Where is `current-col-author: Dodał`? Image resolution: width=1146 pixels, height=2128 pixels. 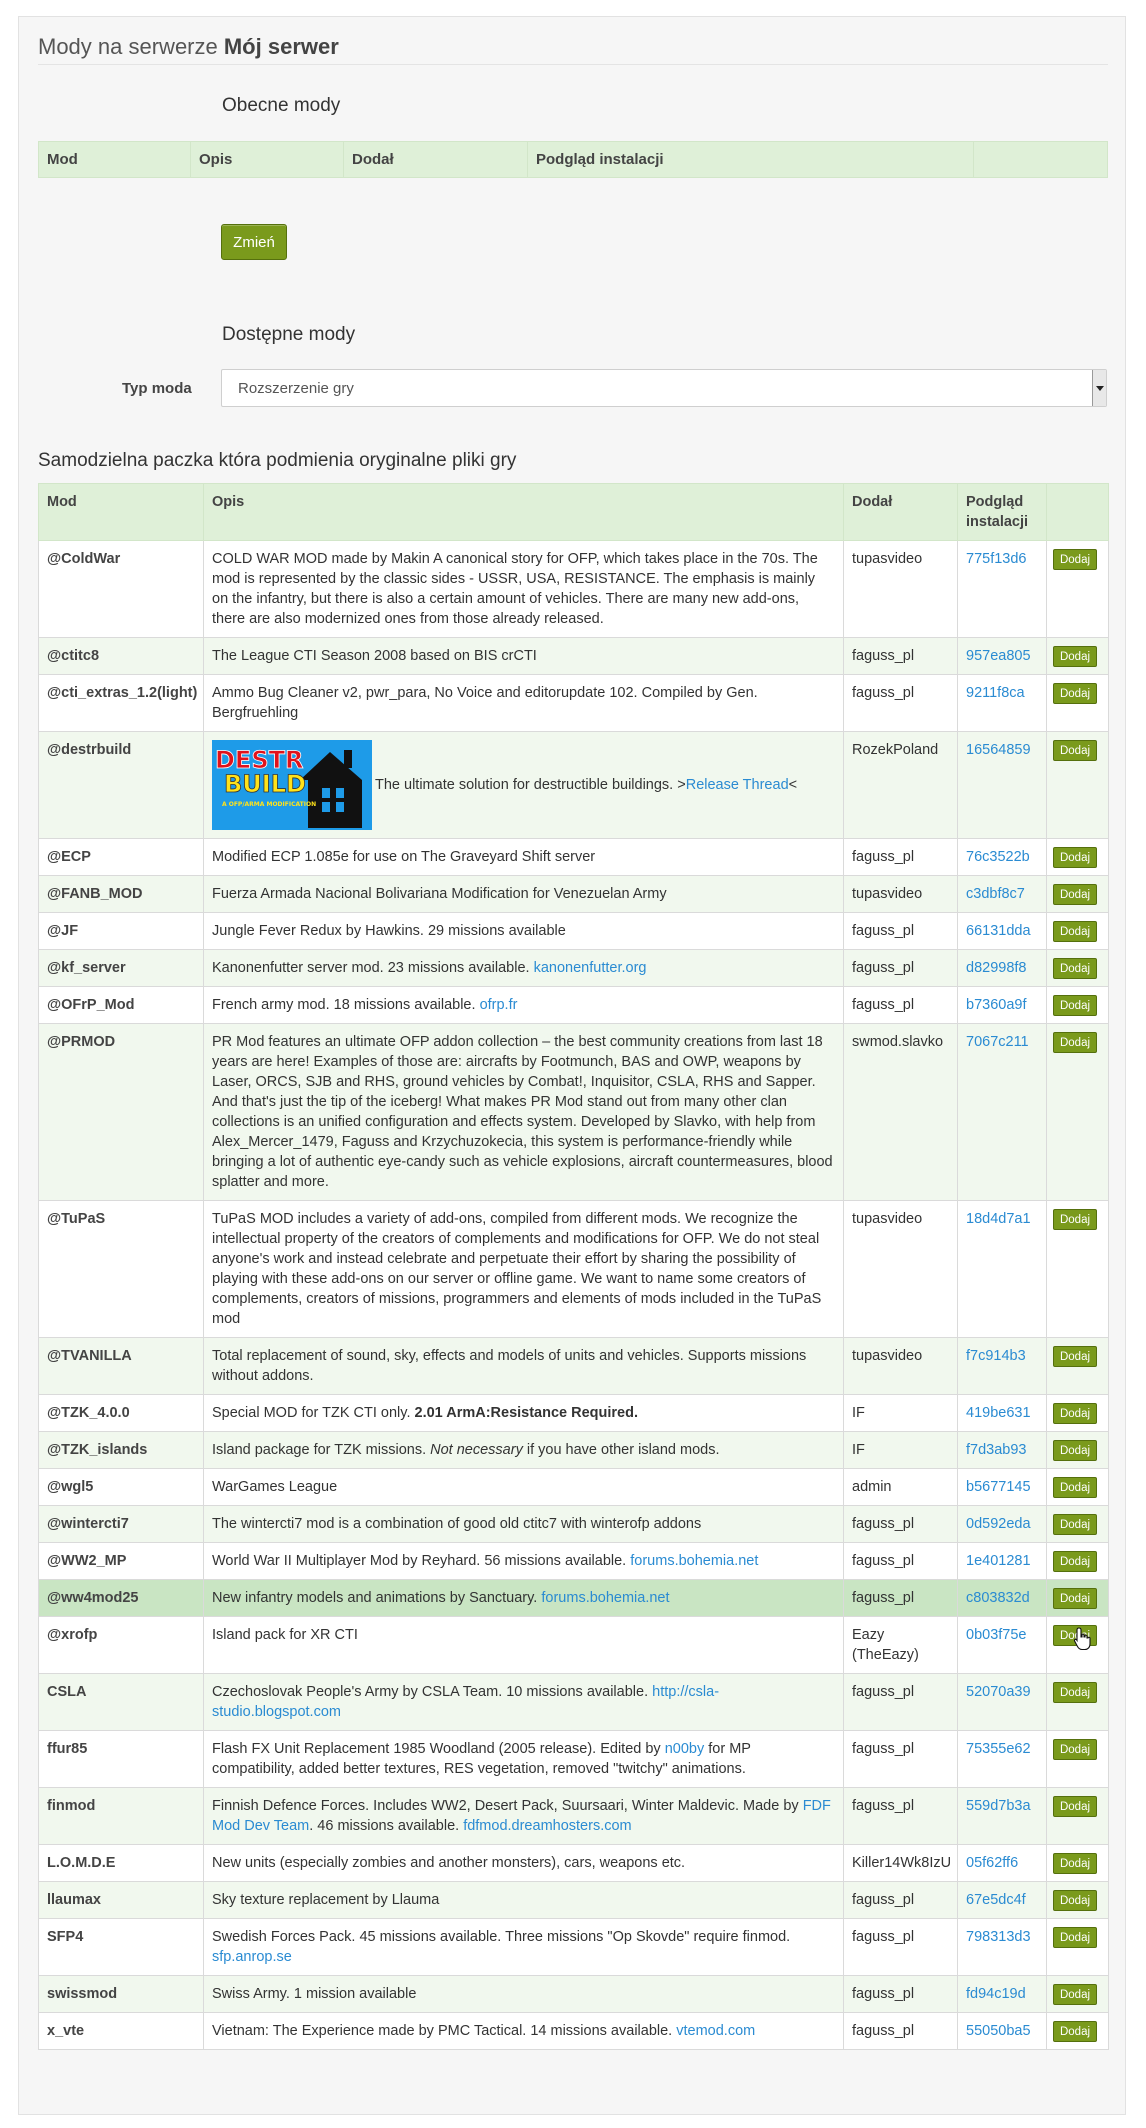
current-col-author: Dodał is located at coordinates (435, 159).